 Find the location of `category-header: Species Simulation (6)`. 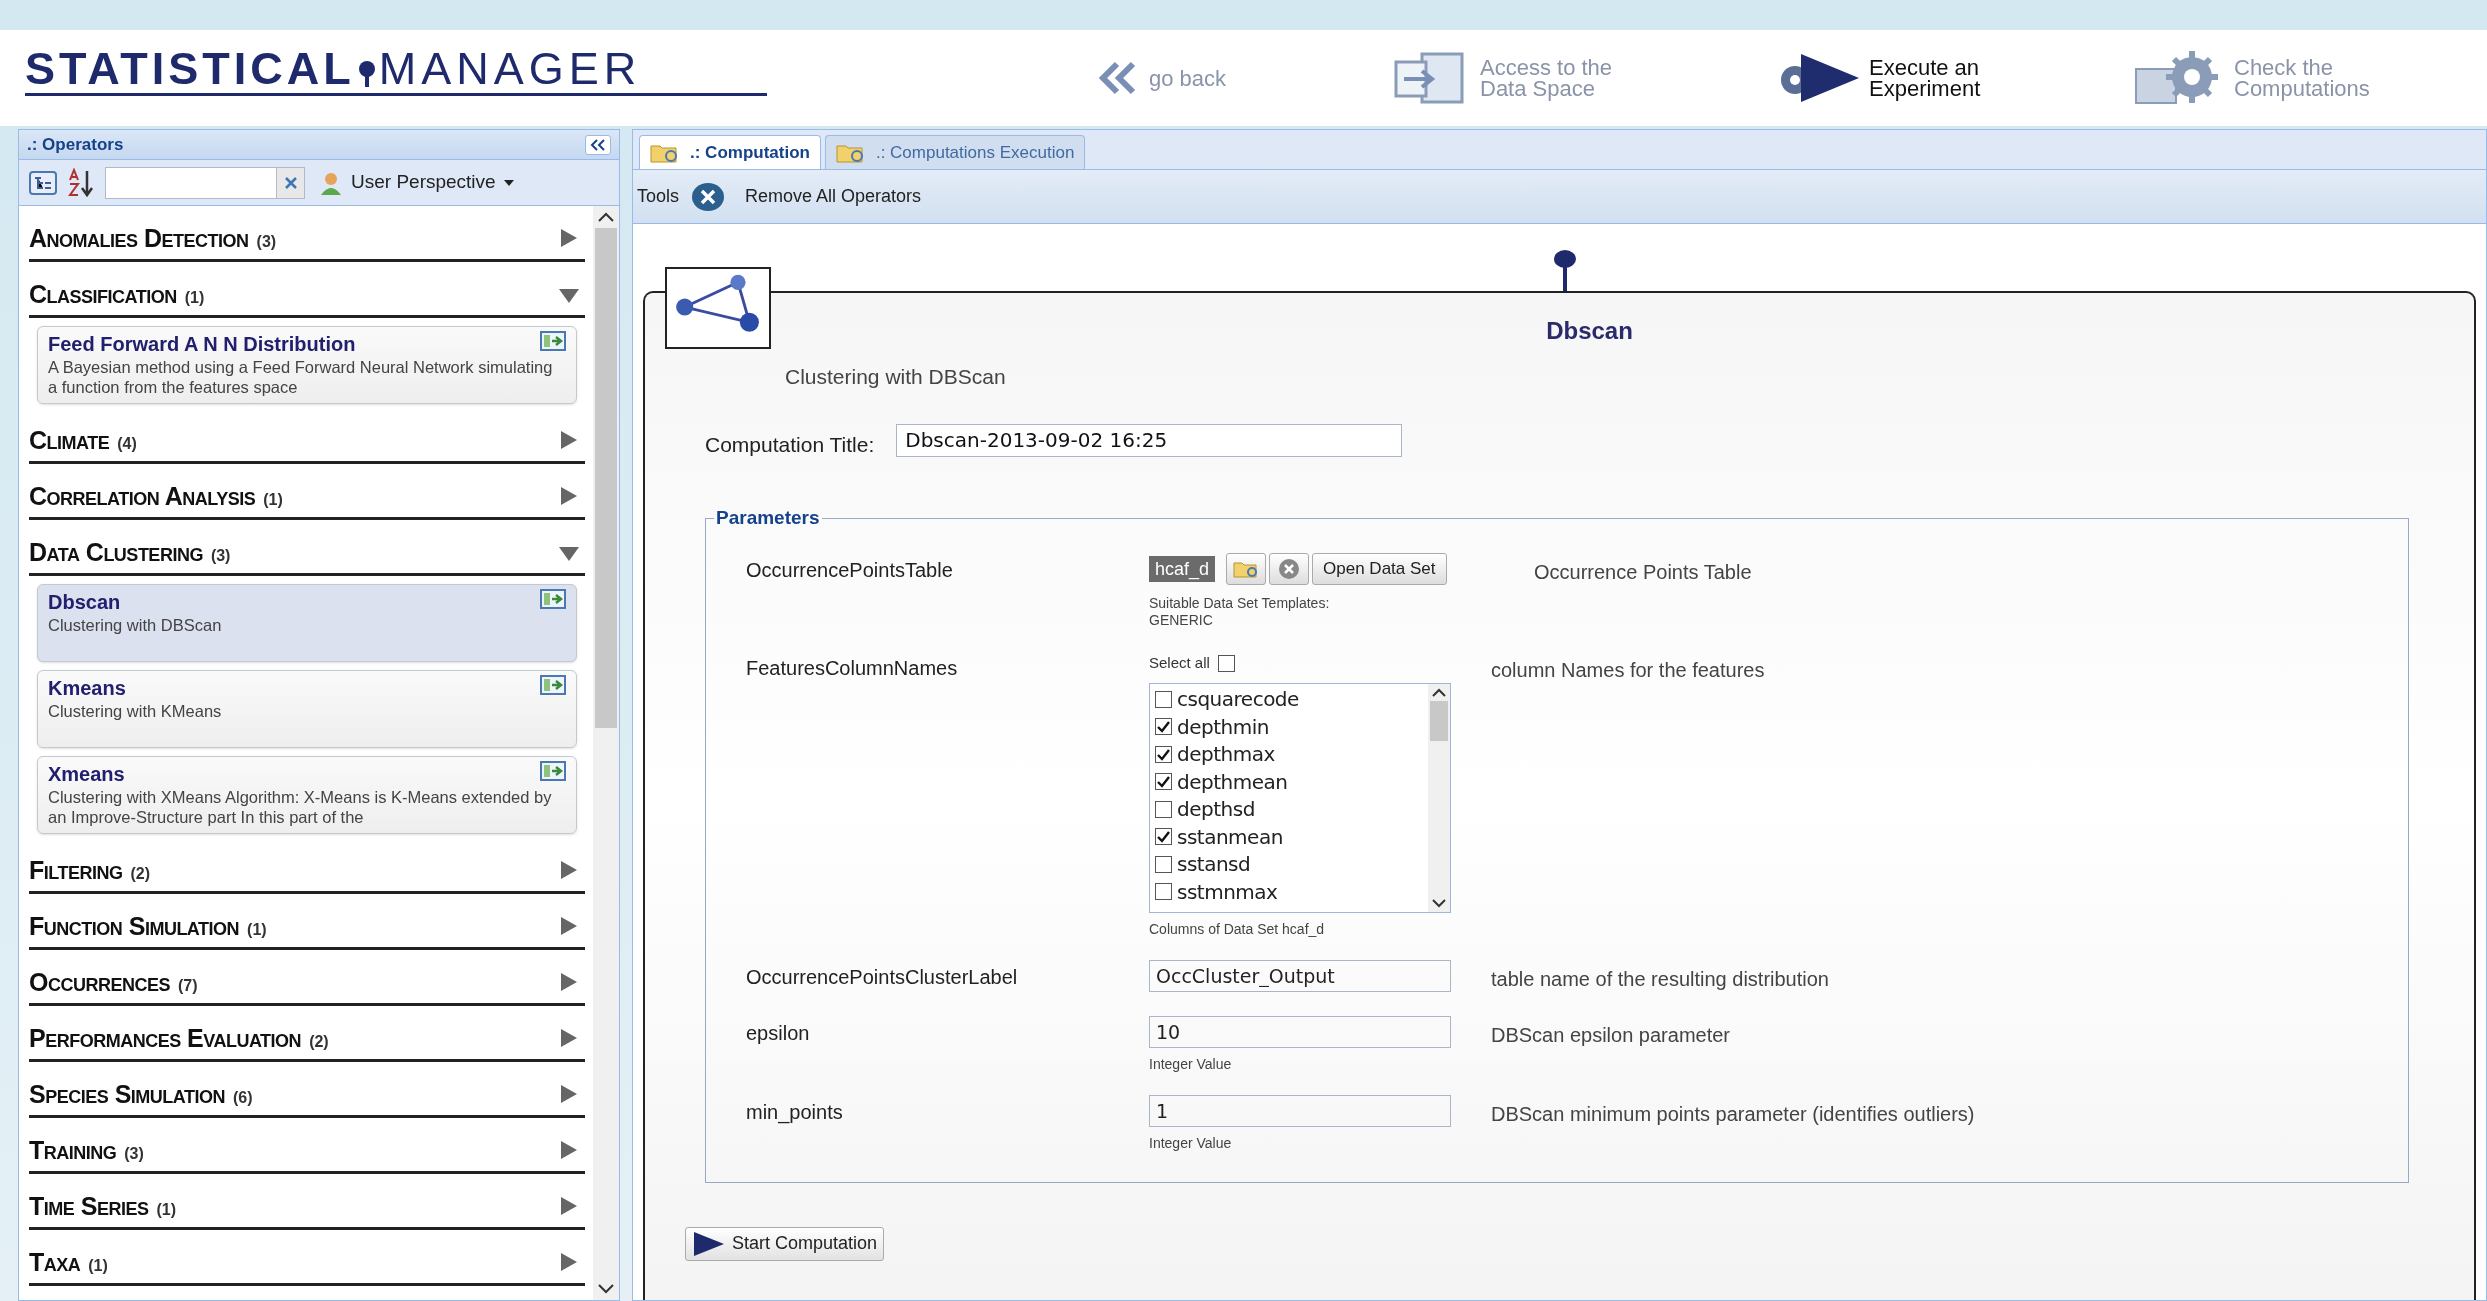

category-header: Species Simulation (6) is located at coordinates (307, 1092).